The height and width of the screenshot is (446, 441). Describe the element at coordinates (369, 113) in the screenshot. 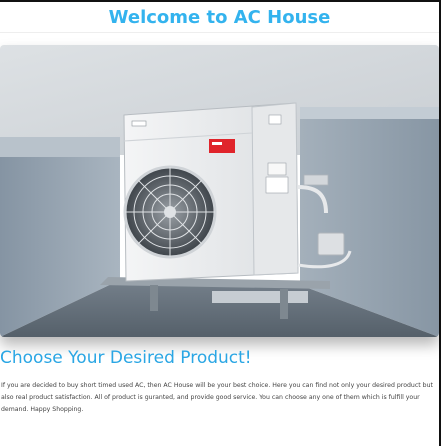

I see `right-wall-cap` at that location.